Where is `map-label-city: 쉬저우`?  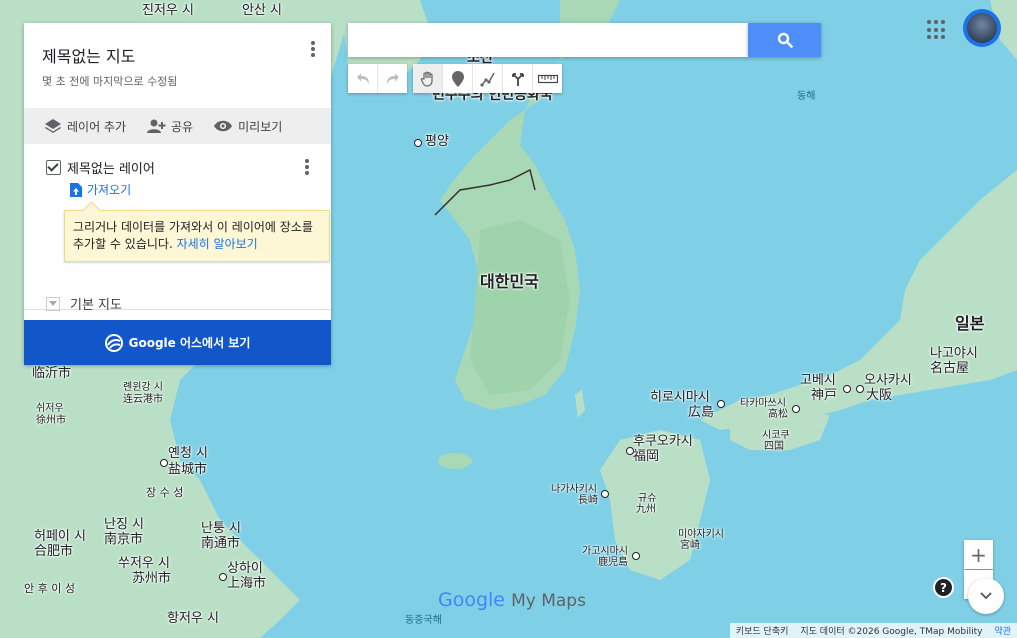
map-label-city: 쉬저우 is located at coordinates (50, 408).